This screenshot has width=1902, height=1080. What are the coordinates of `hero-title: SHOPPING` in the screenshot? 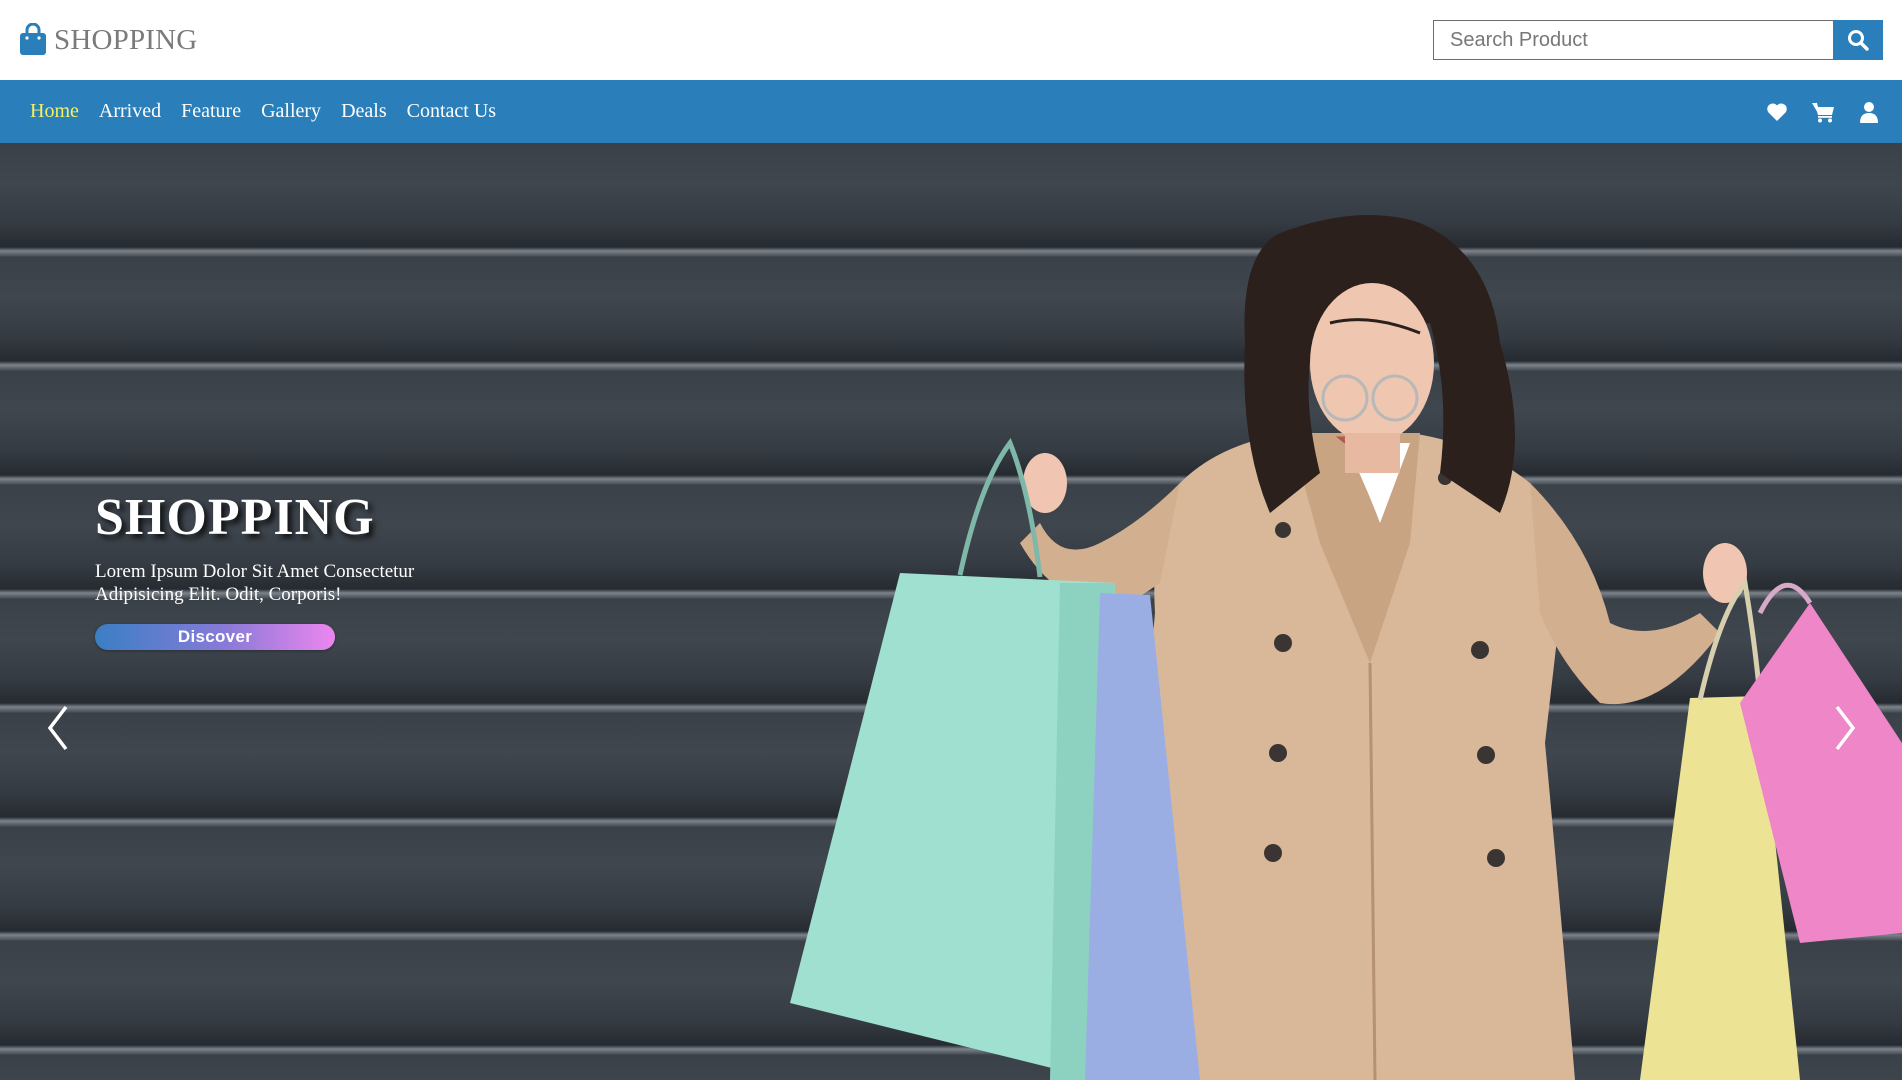 It's located at (235, 517).